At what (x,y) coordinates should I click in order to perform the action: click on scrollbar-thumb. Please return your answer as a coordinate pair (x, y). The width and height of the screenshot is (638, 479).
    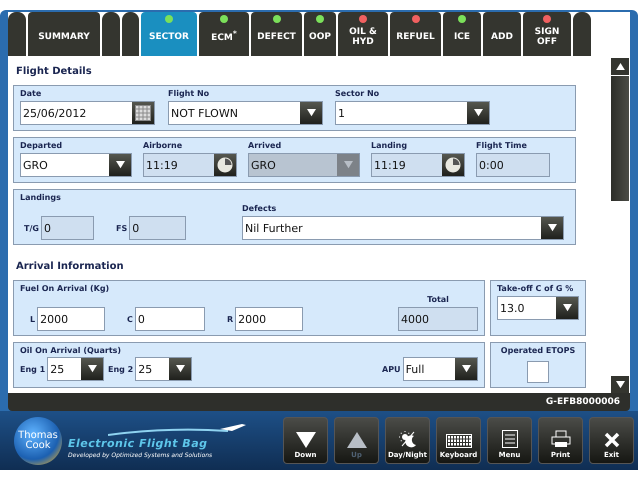
    Looking at the image, I should click on (620, 138).